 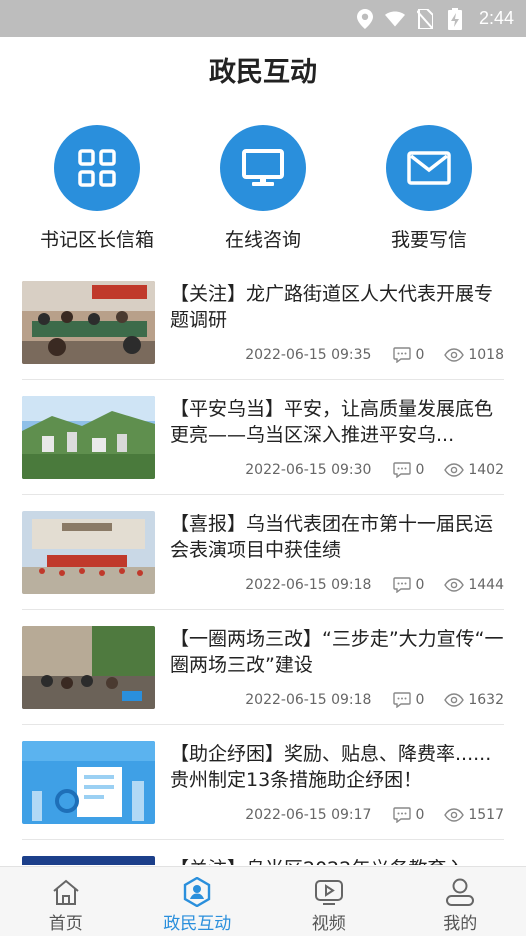 I want to click on tab-video: 视频, so click(x=329, y=901).